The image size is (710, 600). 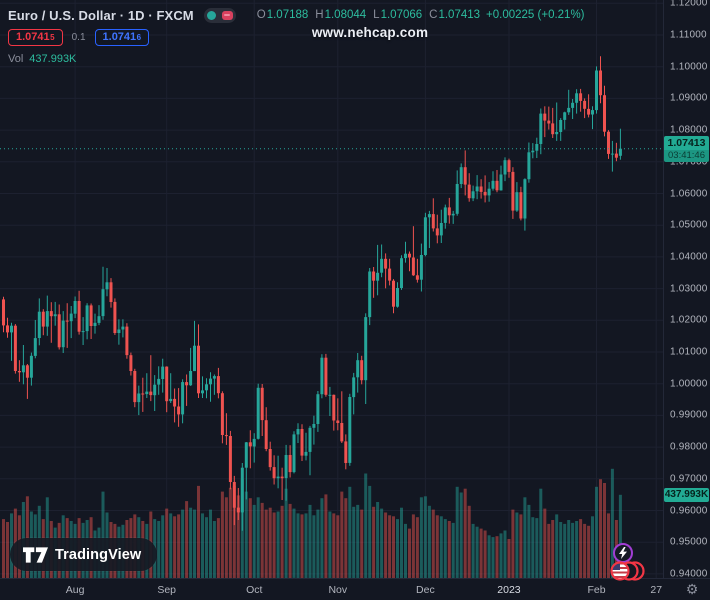 I want to click on bid-price-pip: 5, so click(x=52, y=37).